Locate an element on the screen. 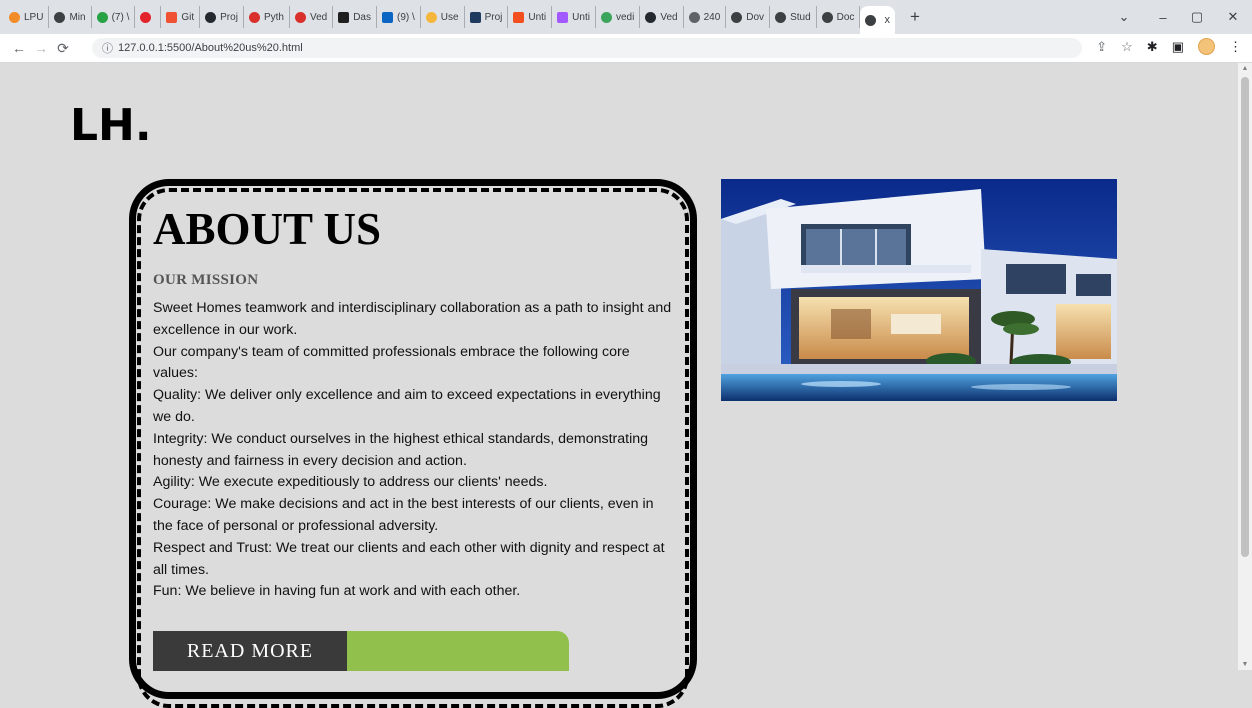  scroll-up-icon: ▲ is located at coordinates (1245, 68).